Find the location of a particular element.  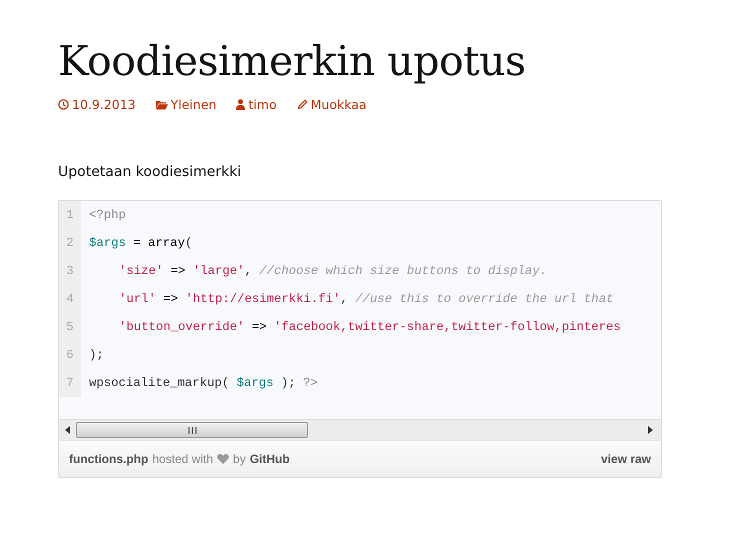

post-meta-link: 10.9.2013 is located at coordinates (97, 104).